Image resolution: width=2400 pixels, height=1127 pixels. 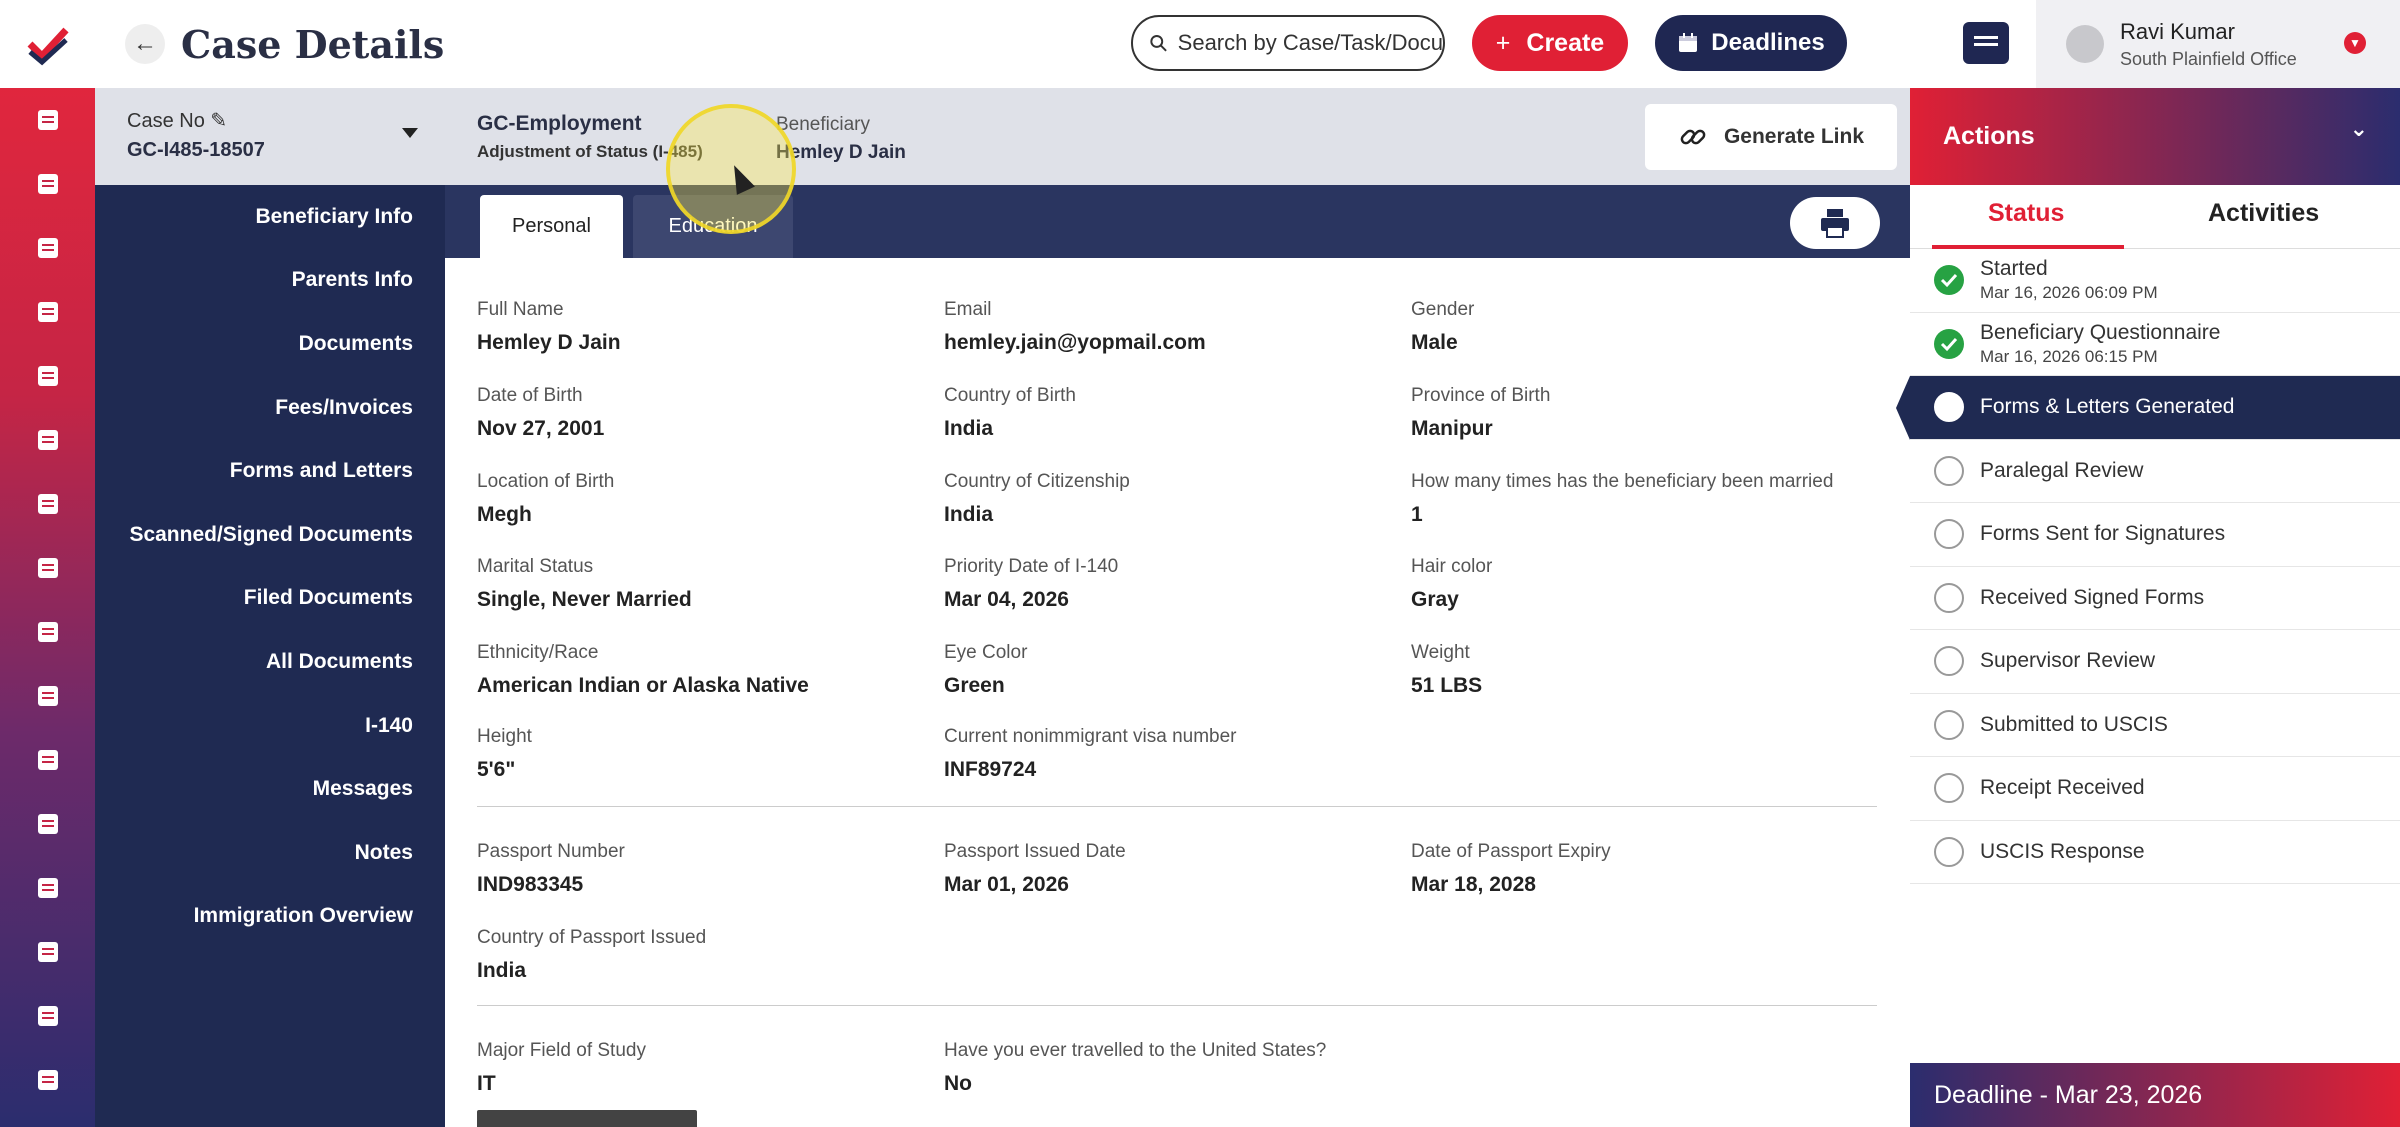 I want to click on field-label: Marital Status, so click(x=535, y=566).